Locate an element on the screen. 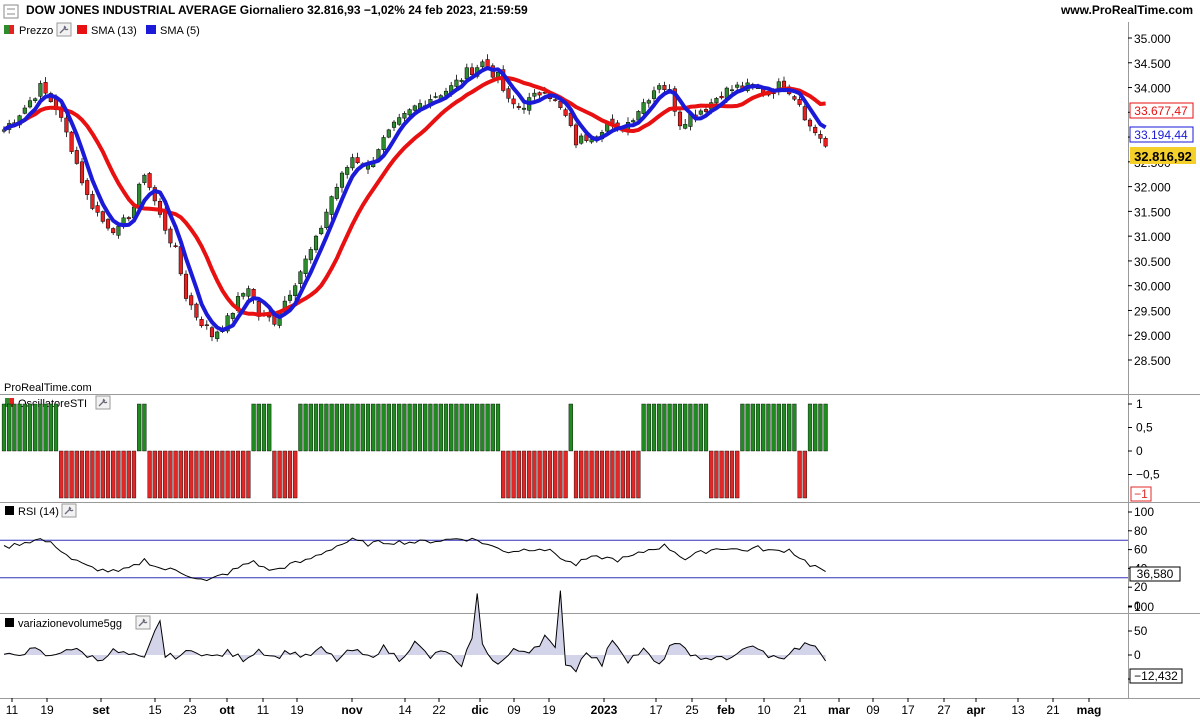  x-tick-label: 17 is located at coordinates (656, 710).